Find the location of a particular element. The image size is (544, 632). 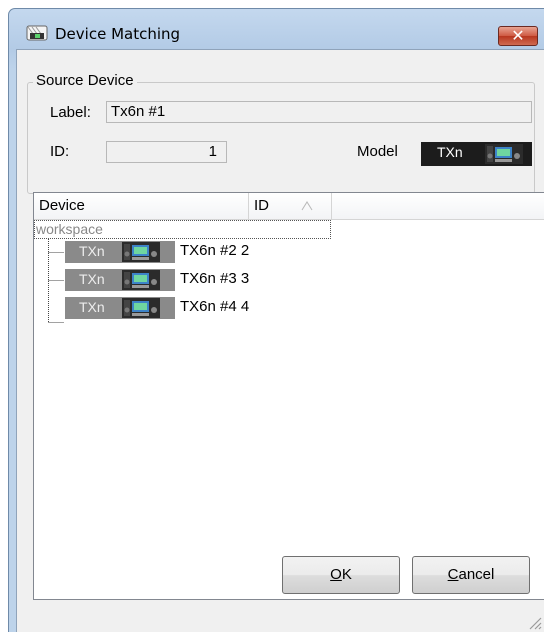

cancel-button: Cancel is located at coordinates (471, 575).